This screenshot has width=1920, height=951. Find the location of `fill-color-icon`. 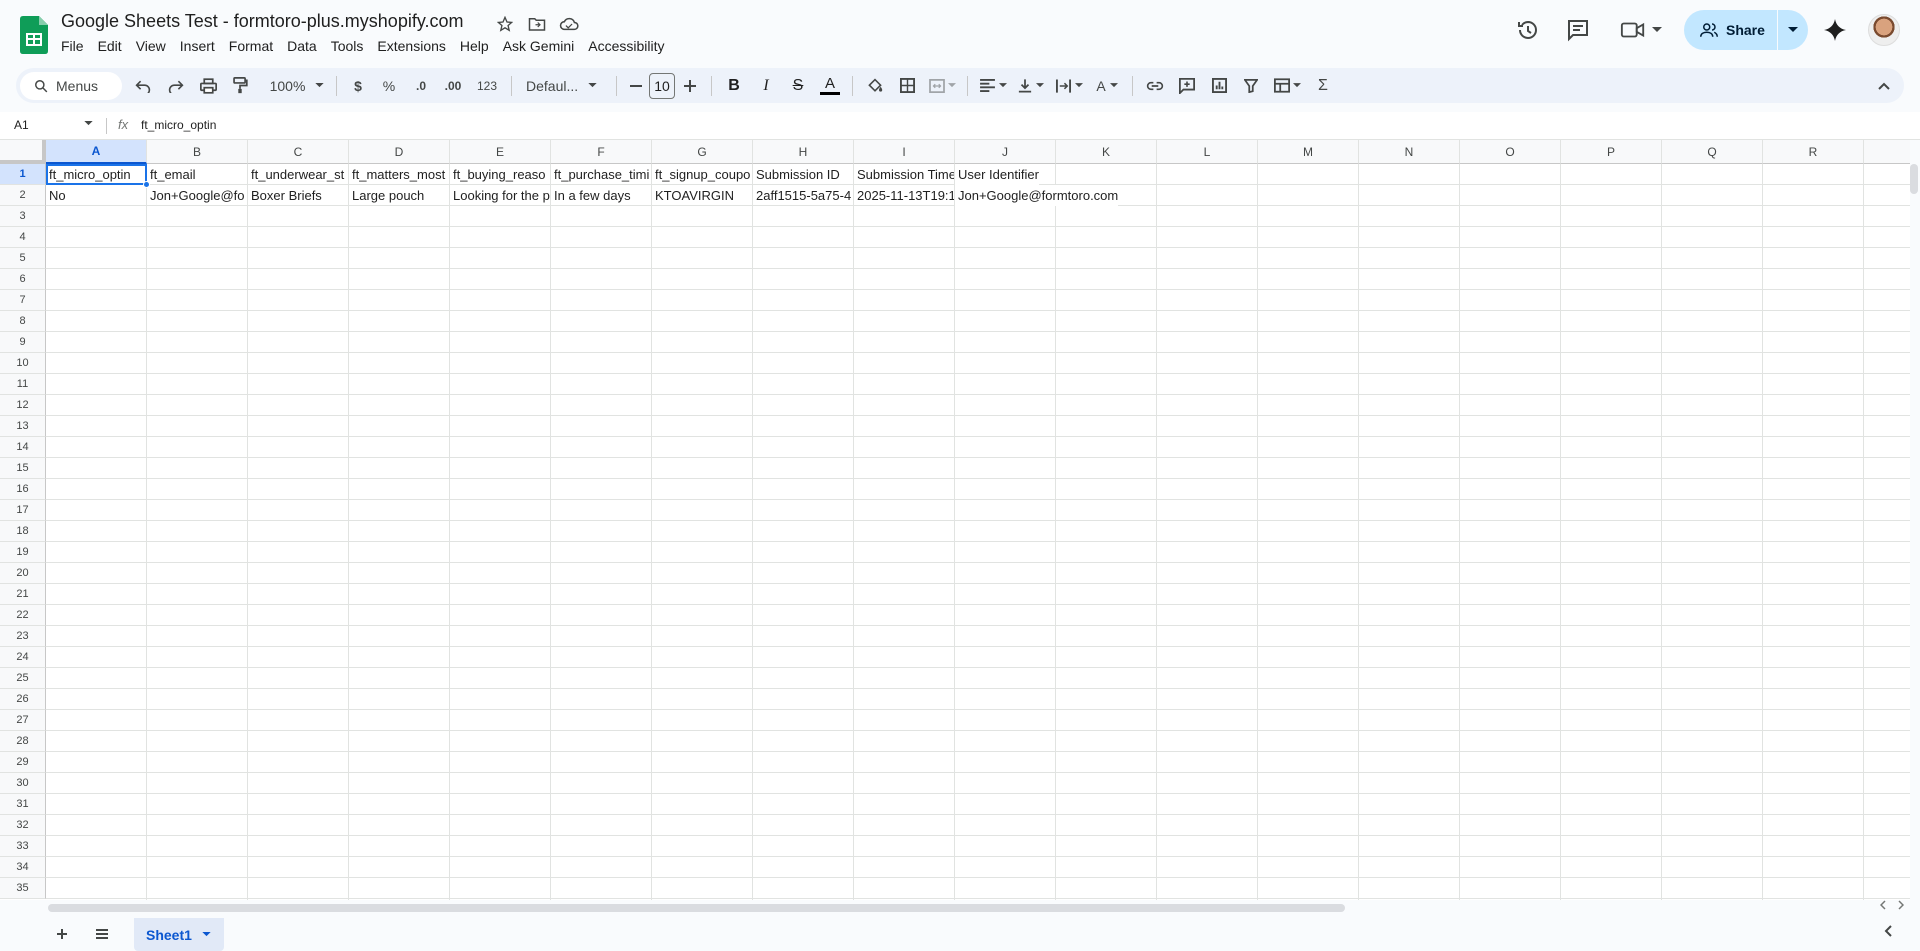

fill-color-icon is located at coordinates (875, 86).